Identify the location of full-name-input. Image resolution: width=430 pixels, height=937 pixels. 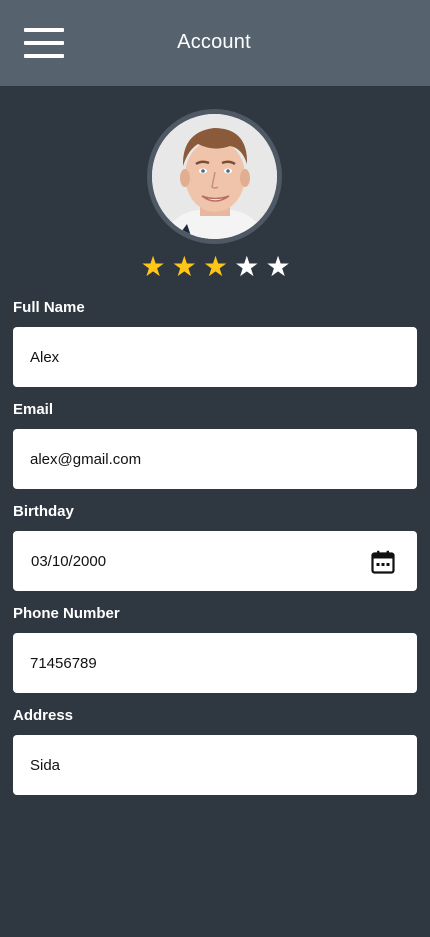
(200, 357).